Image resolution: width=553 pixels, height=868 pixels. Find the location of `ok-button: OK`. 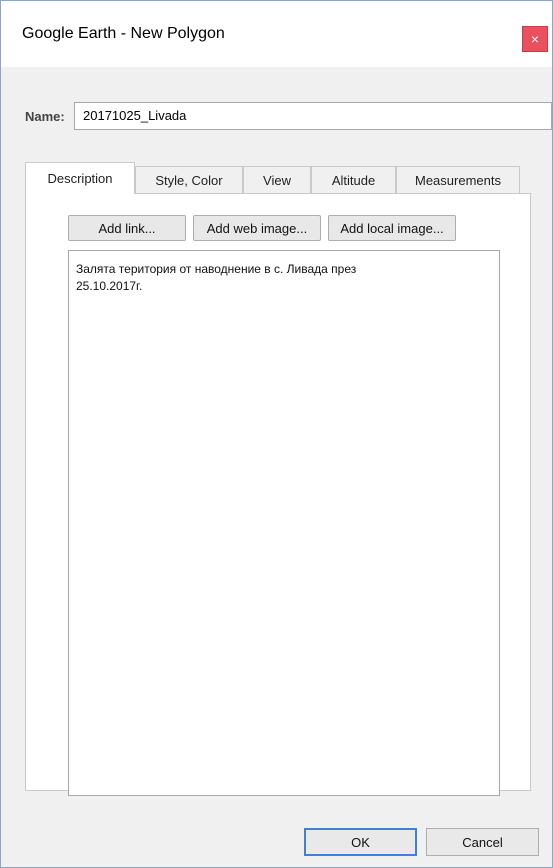

ok-button: OK is located at coordinates (360, 842).